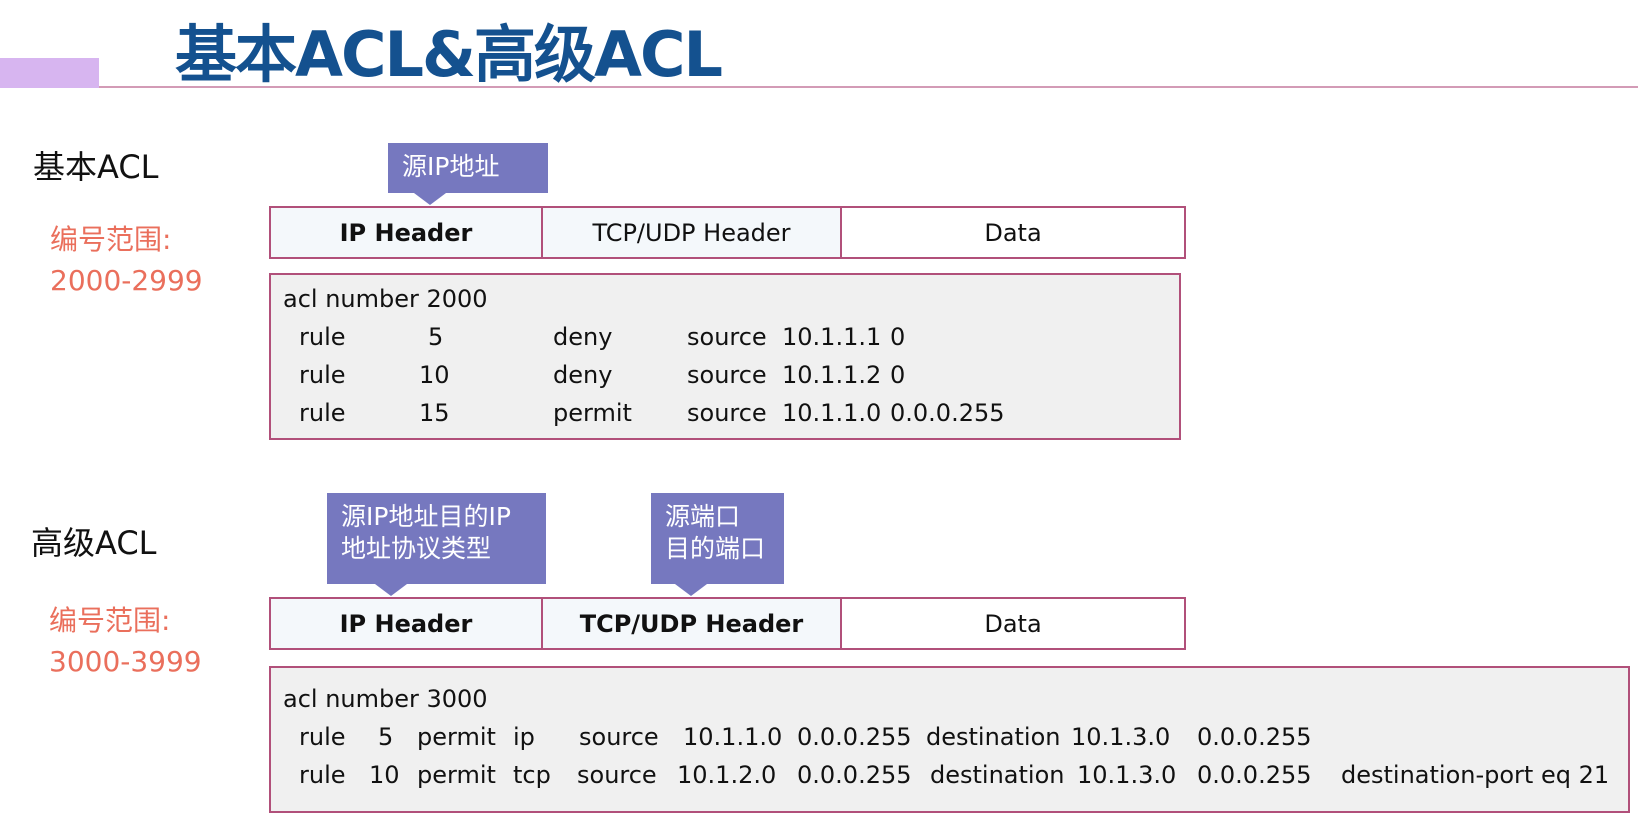 This screenshot has width=1638, height=818. I want to click on basic-tcp-udp-header-cell: TCP/UDP Header, so click(692, 232).